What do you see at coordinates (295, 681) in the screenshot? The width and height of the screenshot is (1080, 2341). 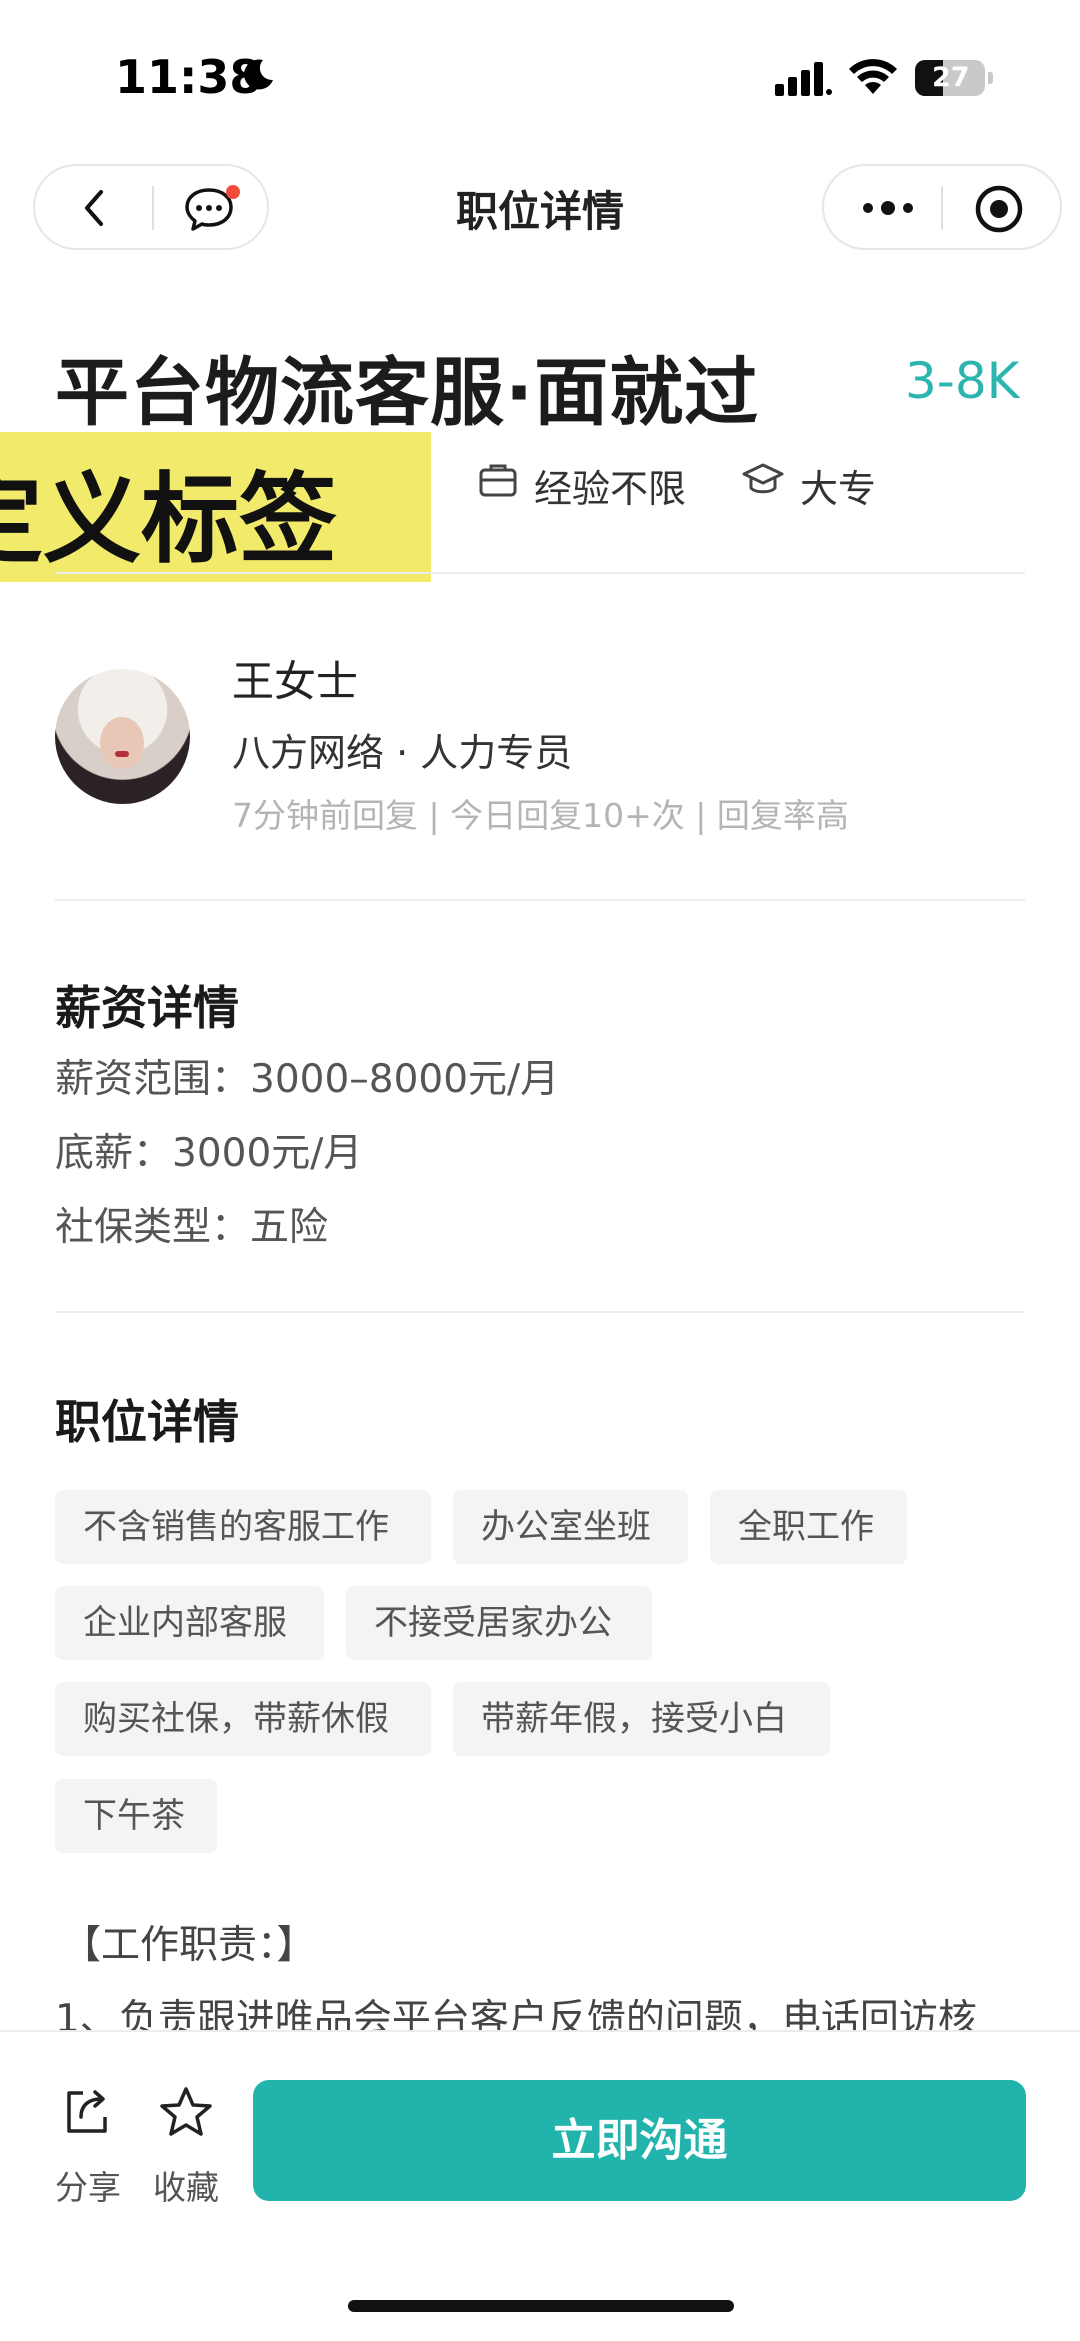 I see `recruiter-name: 王女士` at bounding box center [295, 681].